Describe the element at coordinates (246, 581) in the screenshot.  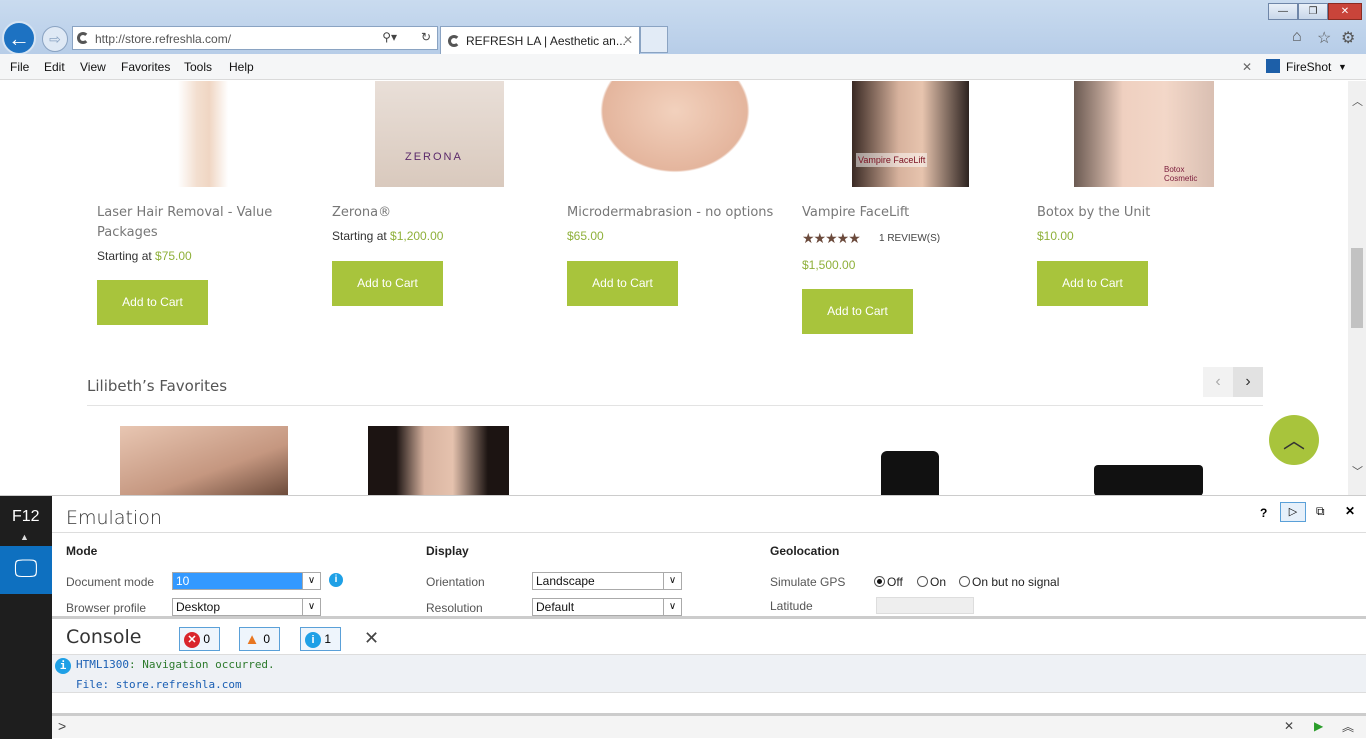
I see `document-mode-select: 10 ∨` at that location.